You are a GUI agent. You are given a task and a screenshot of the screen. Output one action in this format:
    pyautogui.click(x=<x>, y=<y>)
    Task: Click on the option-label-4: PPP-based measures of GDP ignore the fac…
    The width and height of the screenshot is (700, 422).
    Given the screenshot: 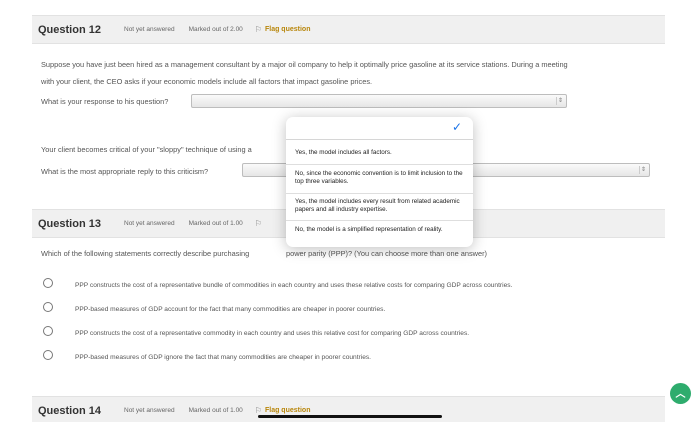 What is the action you would take?
    pyautogui.click(x=223, y=357)
    